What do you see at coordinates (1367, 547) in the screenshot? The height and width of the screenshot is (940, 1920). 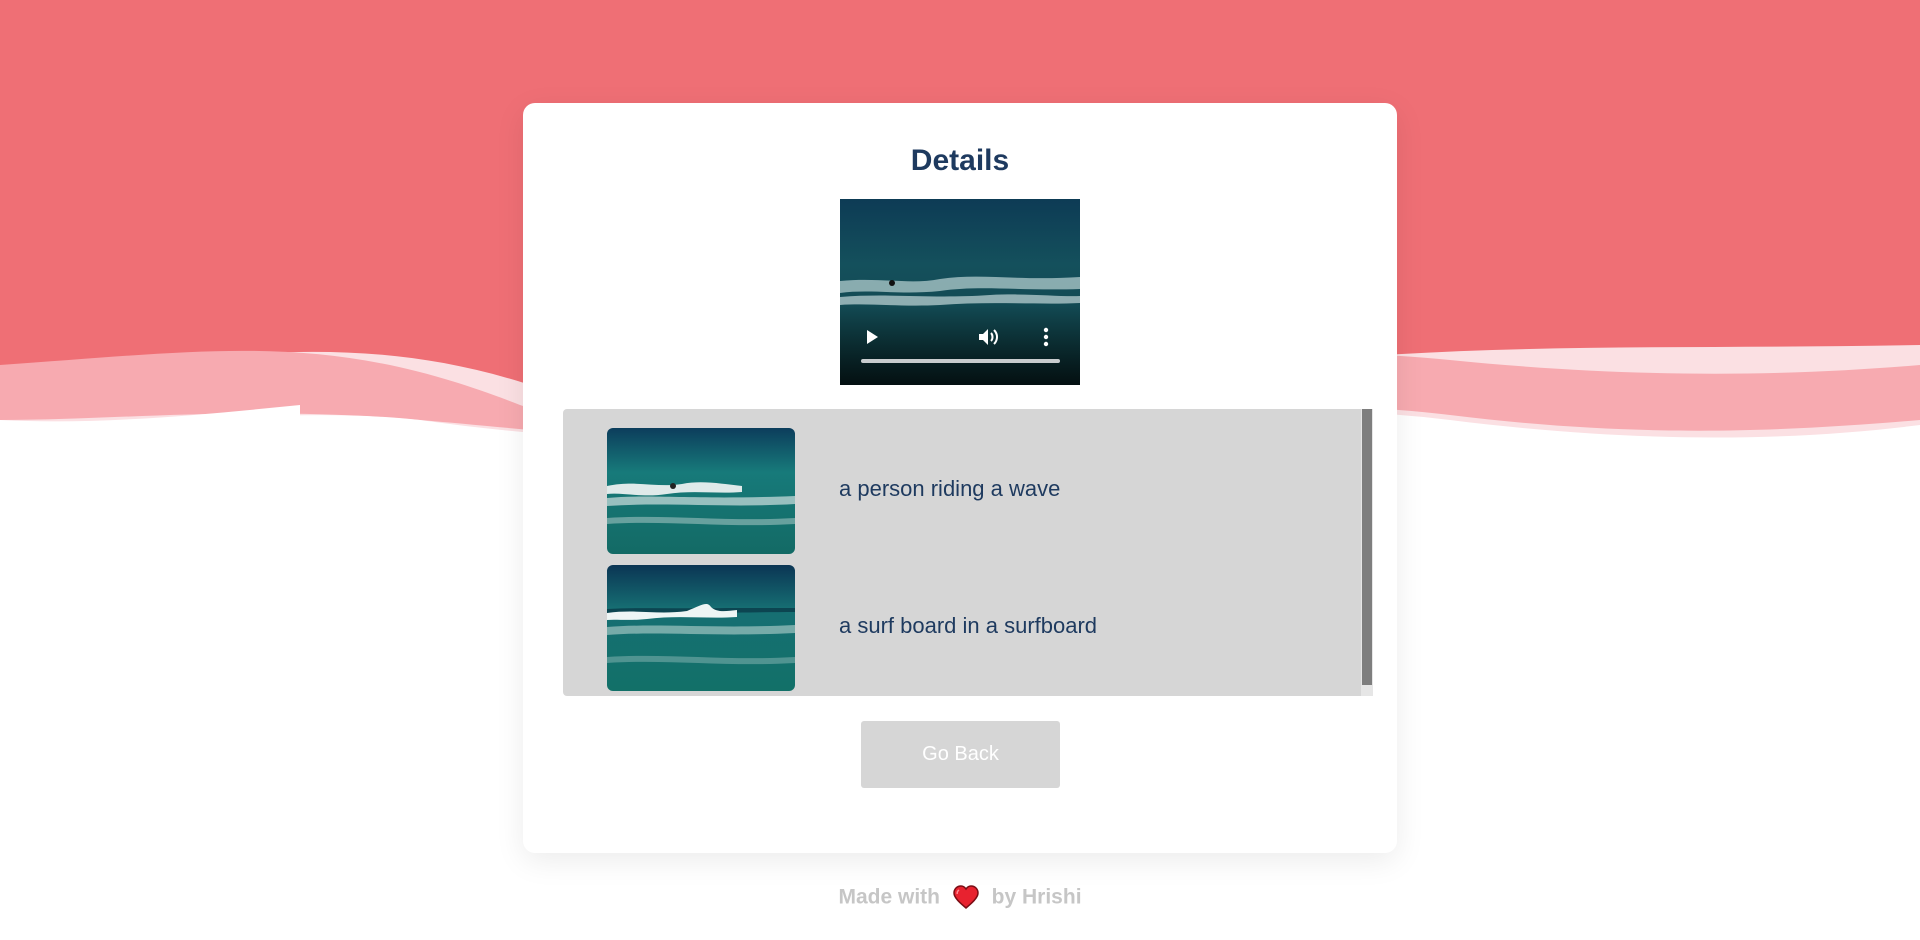 I see `scrollbar-thumb` at bounding box center [1367, 547].